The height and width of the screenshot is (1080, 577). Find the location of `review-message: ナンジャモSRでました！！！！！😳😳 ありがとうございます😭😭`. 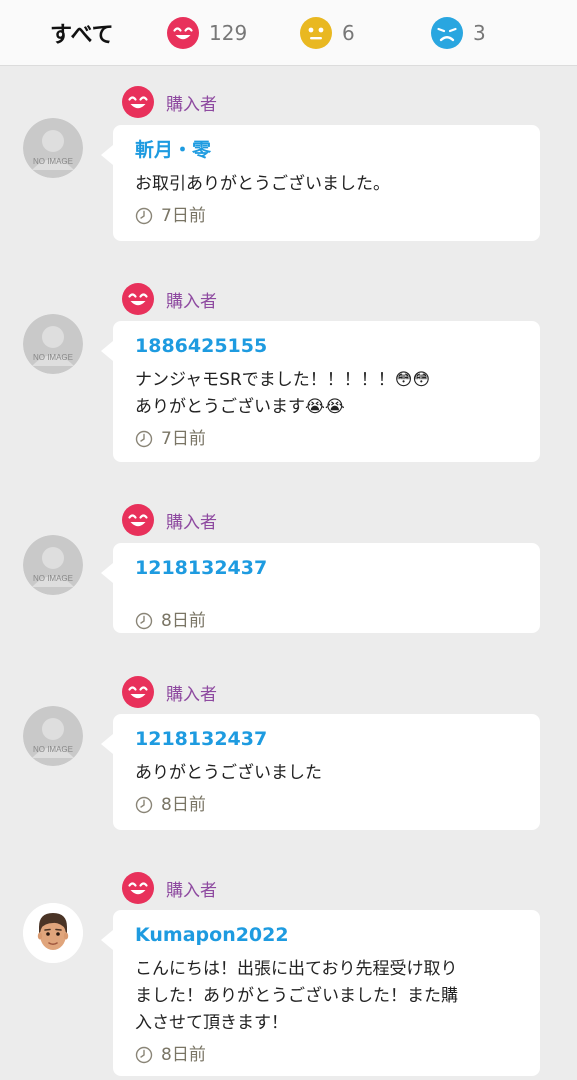

review-message: ナンジャモSRでました！！！！！😳😳 ありがとうございます😭😭 is located at coordinates (283, 393).